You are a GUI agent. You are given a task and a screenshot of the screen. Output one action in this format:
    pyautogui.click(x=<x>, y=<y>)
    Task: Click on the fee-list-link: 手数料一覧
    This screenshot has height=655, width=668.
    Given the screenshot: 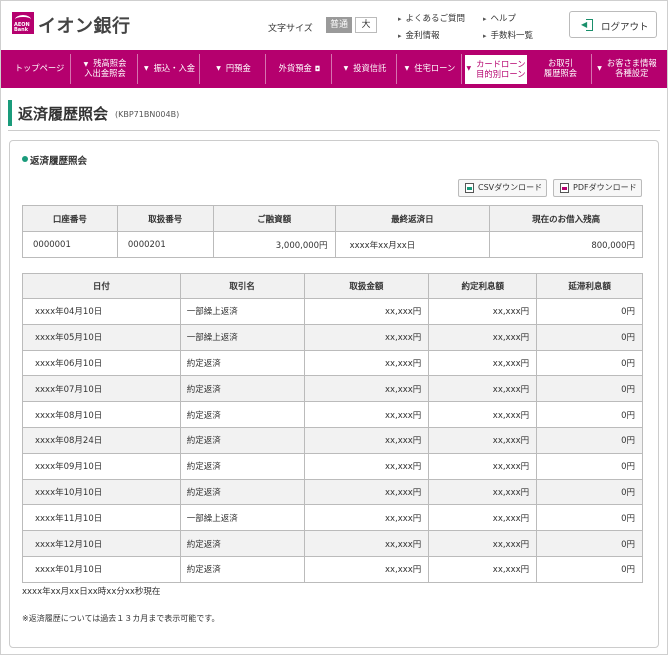 What is the action you would take?
    pyautogui.click(x=508, y=35)
    